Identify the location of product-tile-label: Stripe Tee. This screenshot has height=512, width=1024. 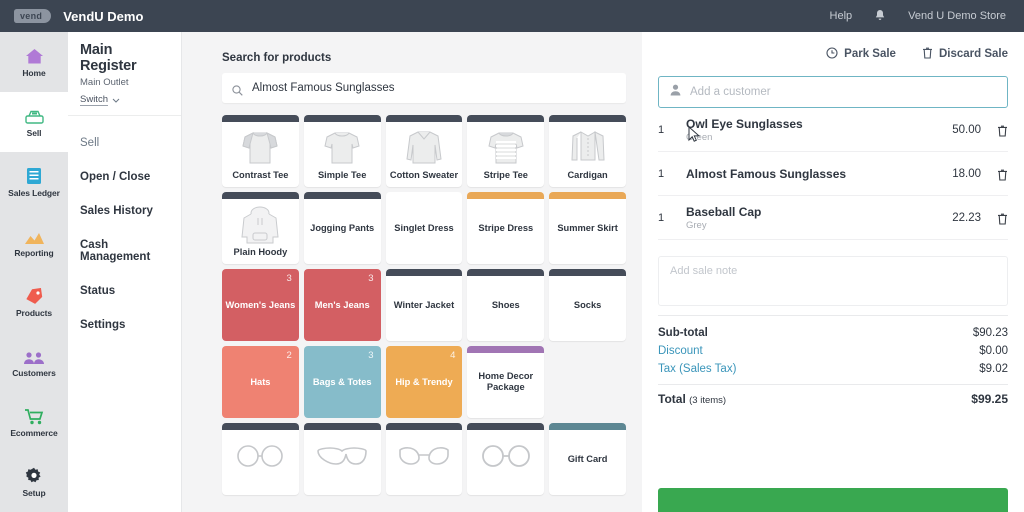
(505, 175).